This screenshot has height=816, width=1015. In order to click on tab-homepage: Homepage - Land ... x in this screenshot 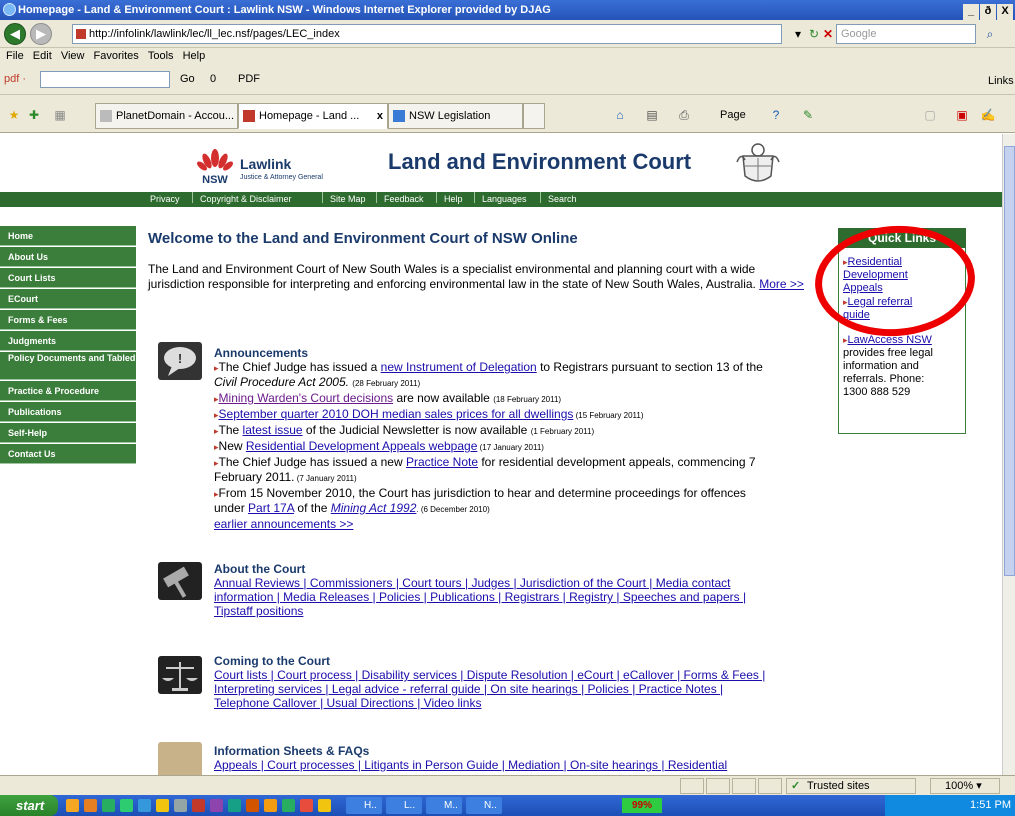, I will do `click(313, 116)`.